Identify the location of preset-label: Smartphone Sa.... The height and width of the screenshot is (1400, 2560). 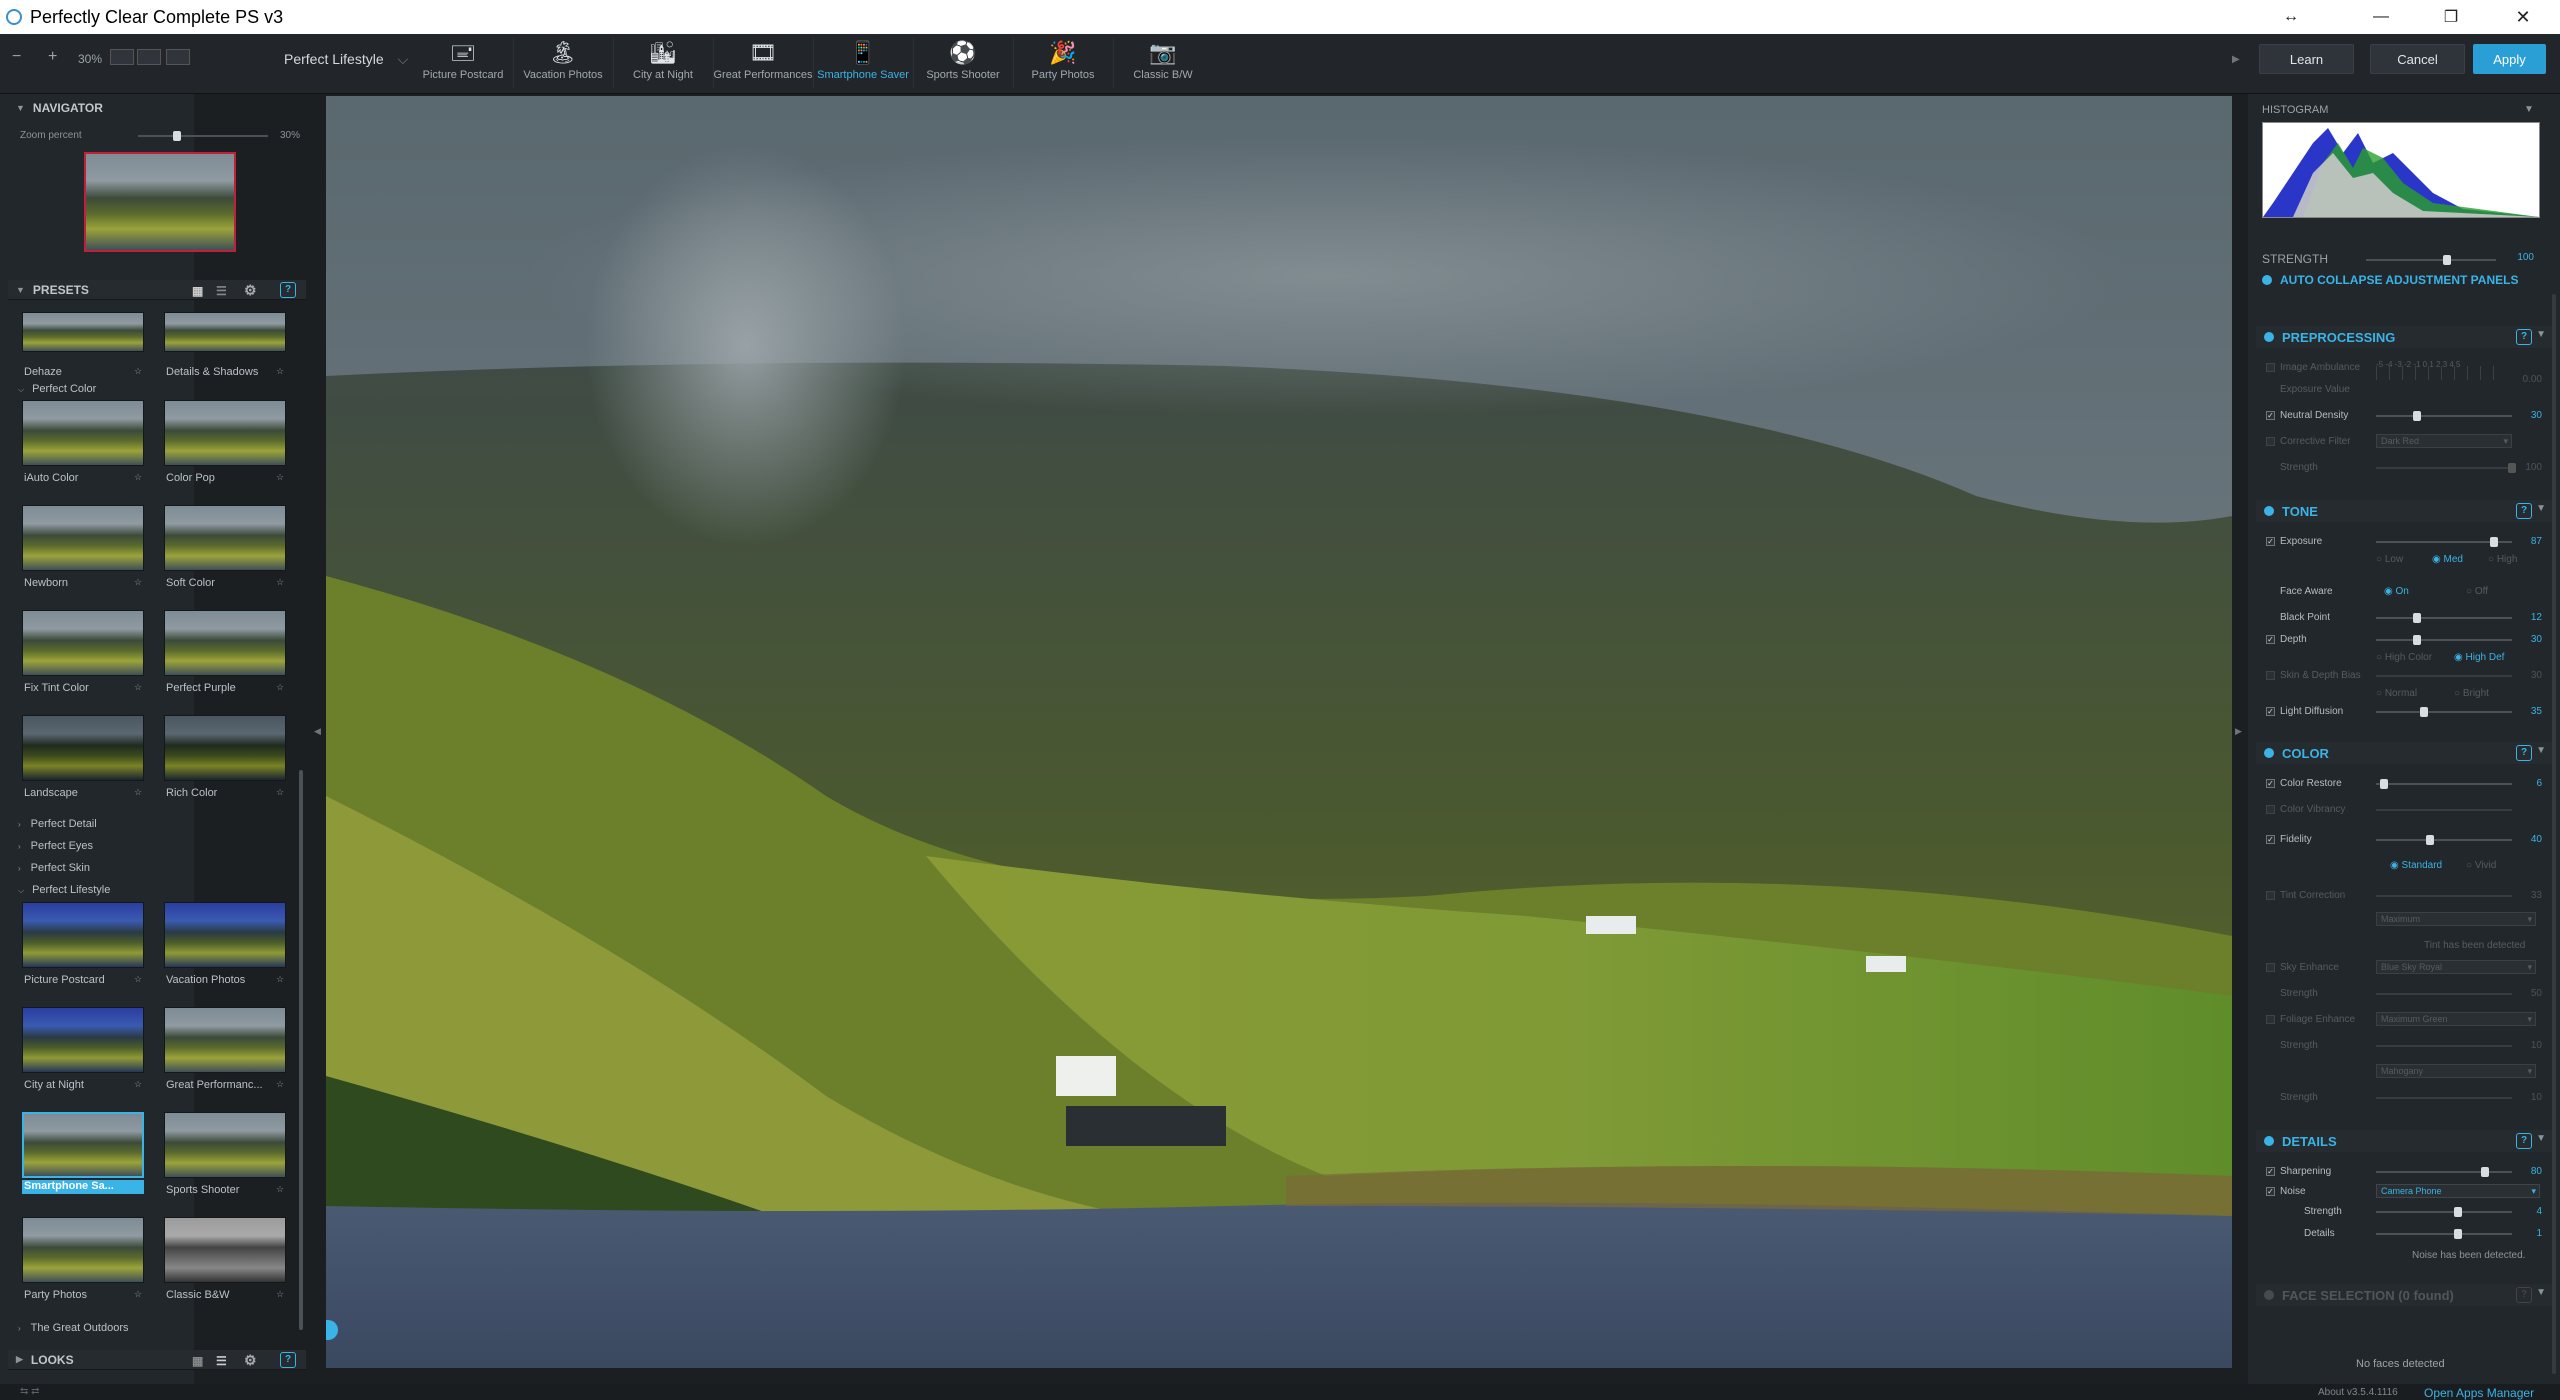
(83, 1187).